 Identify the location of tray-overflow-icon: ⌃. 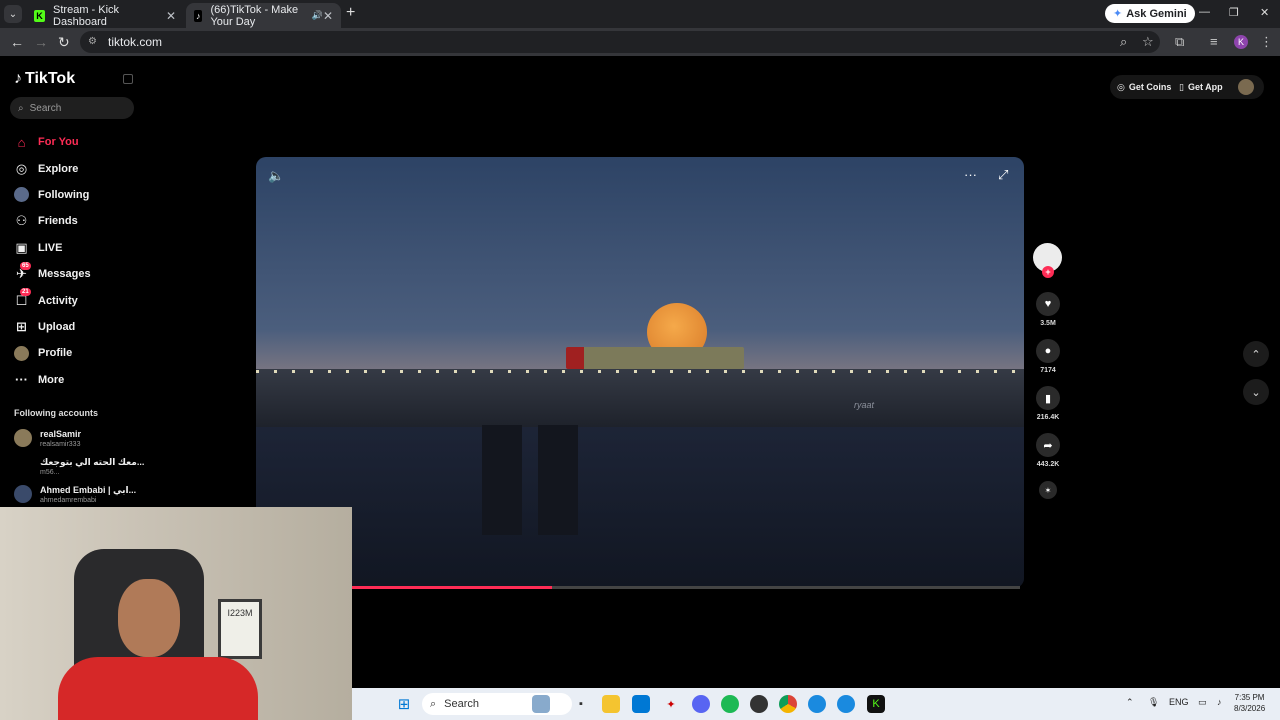
(1130, 702).